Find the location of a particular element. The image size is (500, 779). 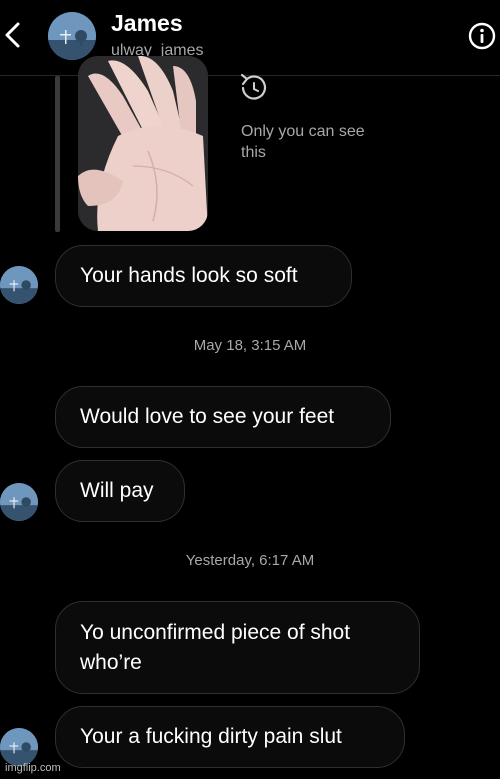

hand-photo is located at coordinates (143, 143).